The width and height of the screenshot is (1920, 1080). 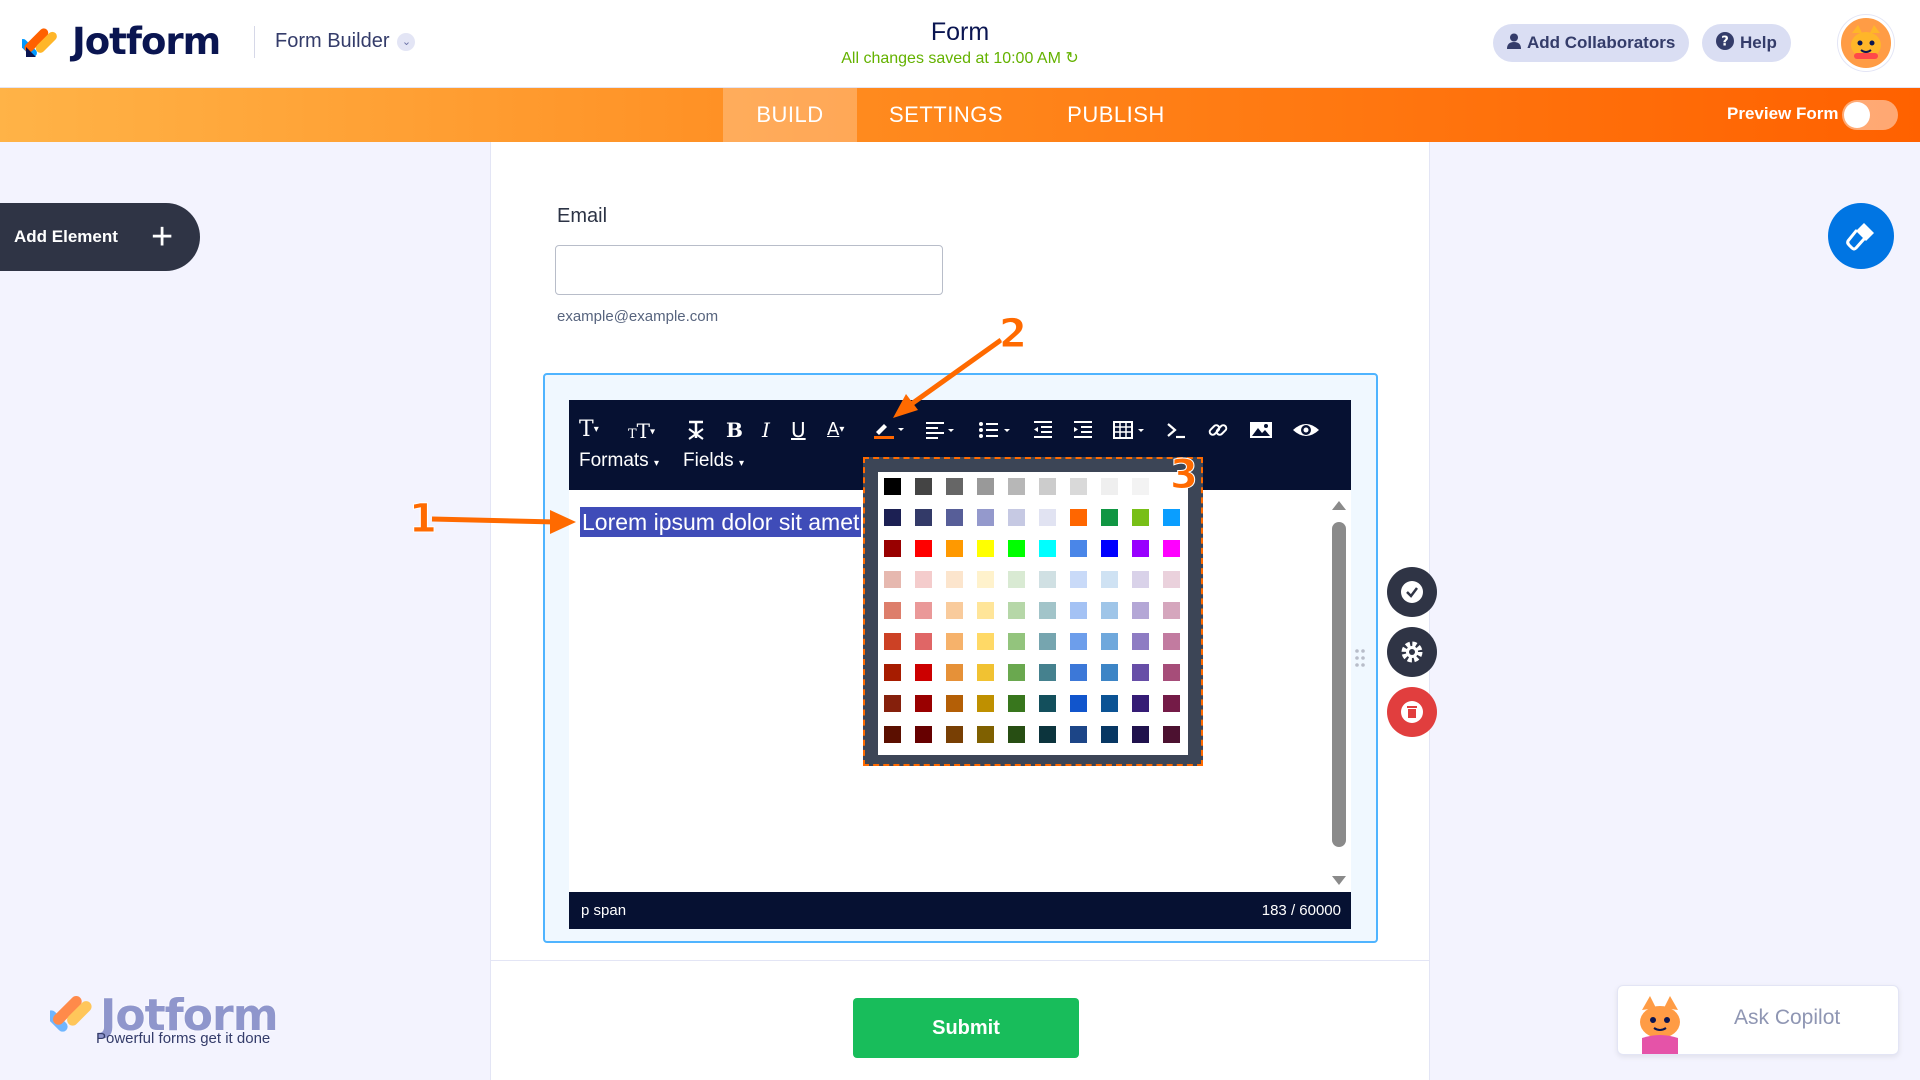 What do you see at coordinates (503, 522) in the screenshot?
I see `arrow-1-icon` at bounding box center [503, 522].